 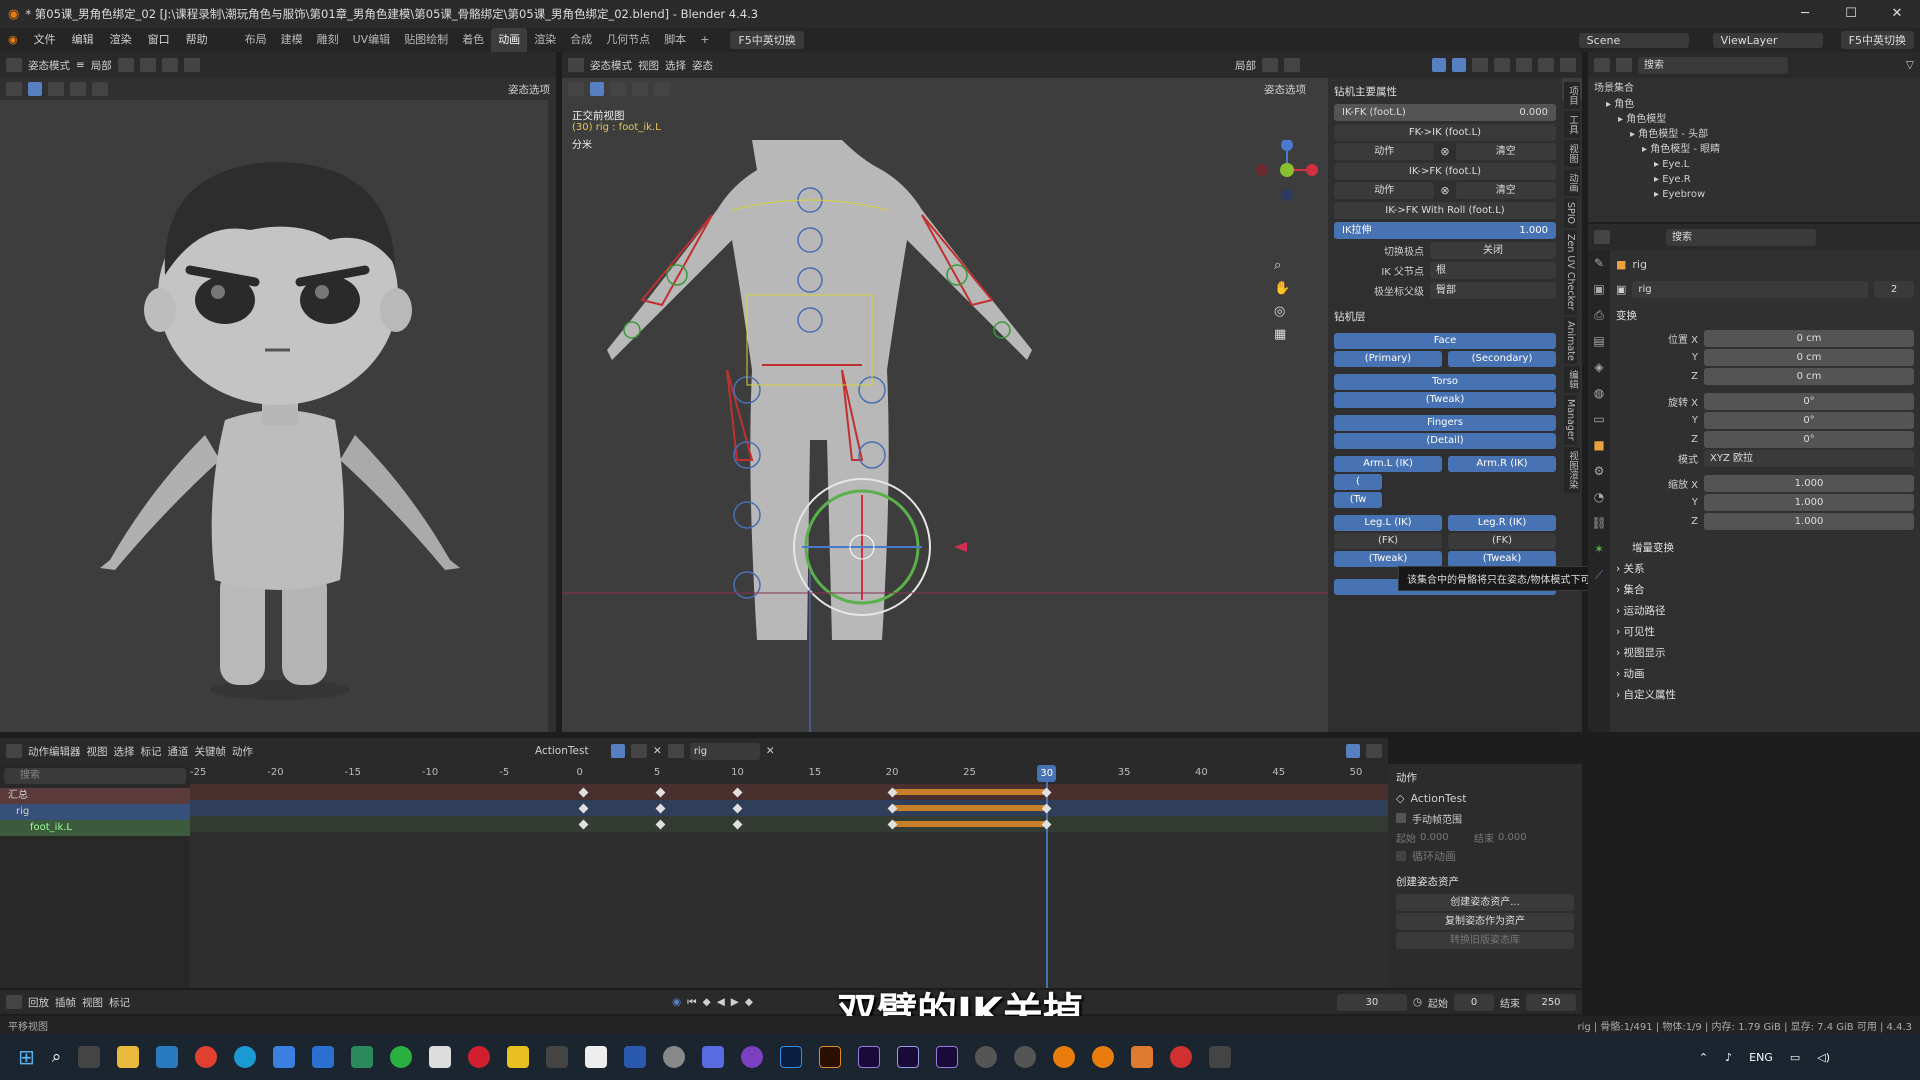 I want to click on end-value: 0.000, so click(x=1512, y=837).